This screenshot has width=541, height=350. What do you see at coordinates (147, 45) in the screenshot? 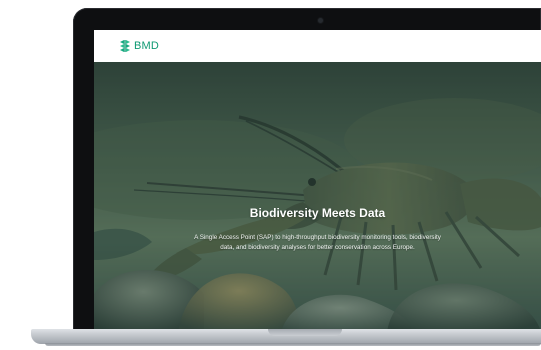
I see `brand-name: BMD` at bounding box center [147, 45].